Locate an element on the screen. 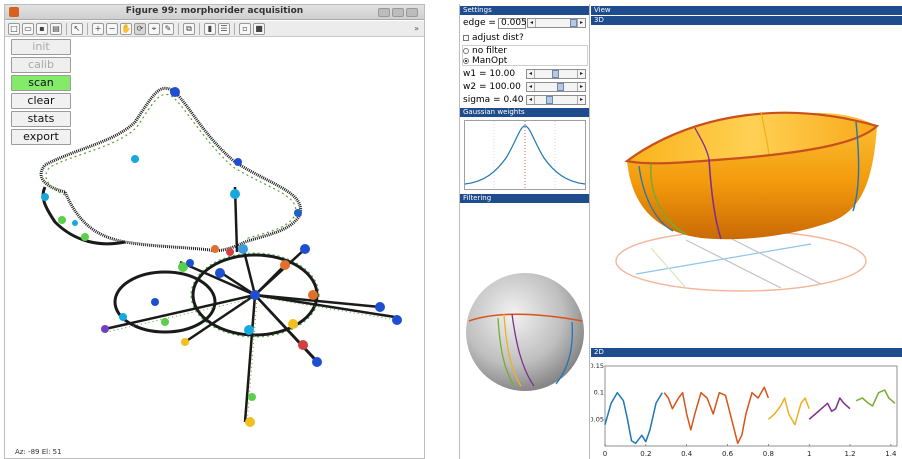  x-tick-label: 0.6 is located at coordinates (728, 454).